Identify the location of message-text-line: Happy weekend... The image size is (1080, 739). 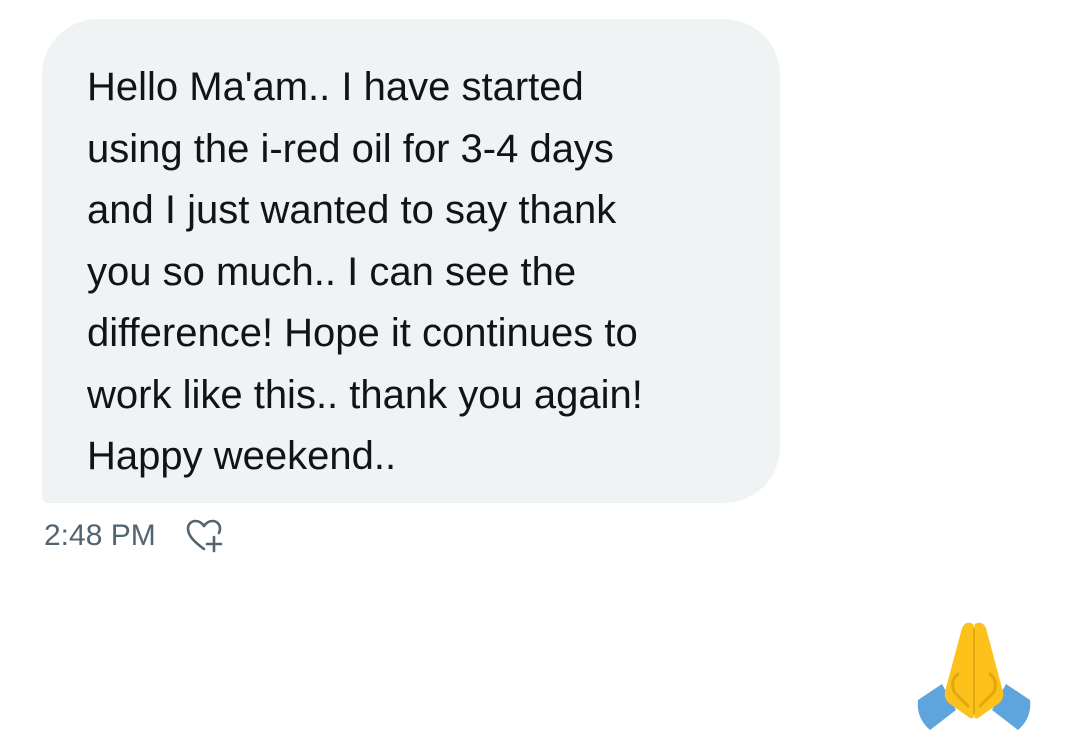
(242, 456).